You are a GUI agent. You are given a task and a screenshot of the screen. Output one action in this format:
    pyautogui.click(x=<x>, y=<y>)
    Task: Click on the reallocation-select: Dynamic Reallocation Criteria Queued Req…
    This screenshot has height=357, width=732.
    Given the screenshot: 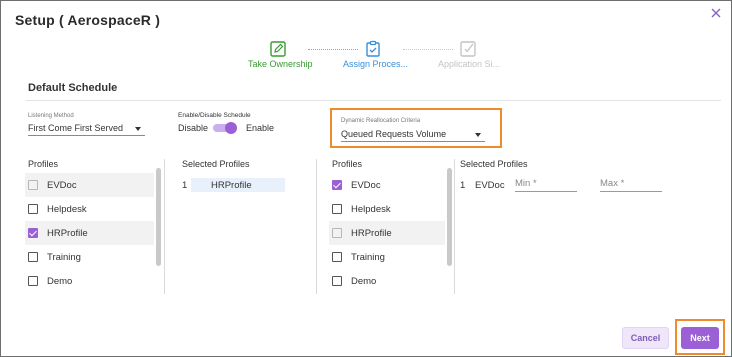 What is the action you would take?
    pyautogui.click(x=413, y=130)
    